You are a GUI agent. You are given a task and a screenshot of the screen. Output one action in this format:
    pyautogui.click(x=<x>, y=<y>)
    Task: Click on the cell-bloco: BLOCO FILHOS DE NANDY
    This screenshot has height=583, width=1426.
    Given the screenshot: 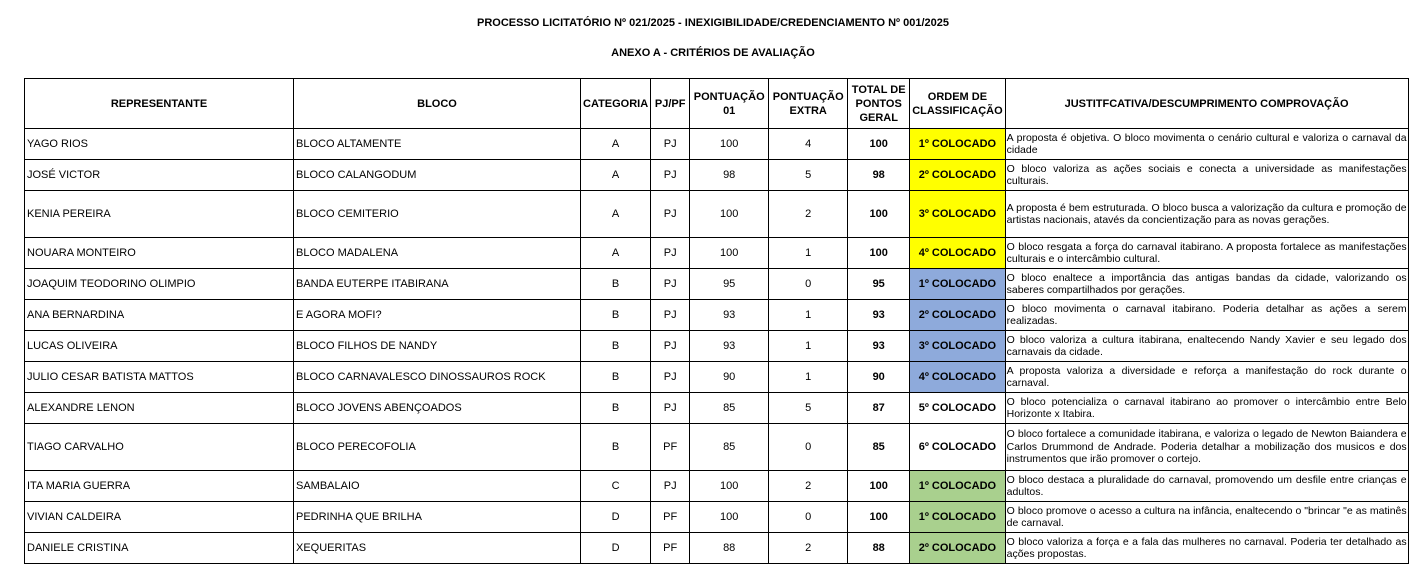 What is the action you would take?
    pyautogui.click(x=437, y=346)
    